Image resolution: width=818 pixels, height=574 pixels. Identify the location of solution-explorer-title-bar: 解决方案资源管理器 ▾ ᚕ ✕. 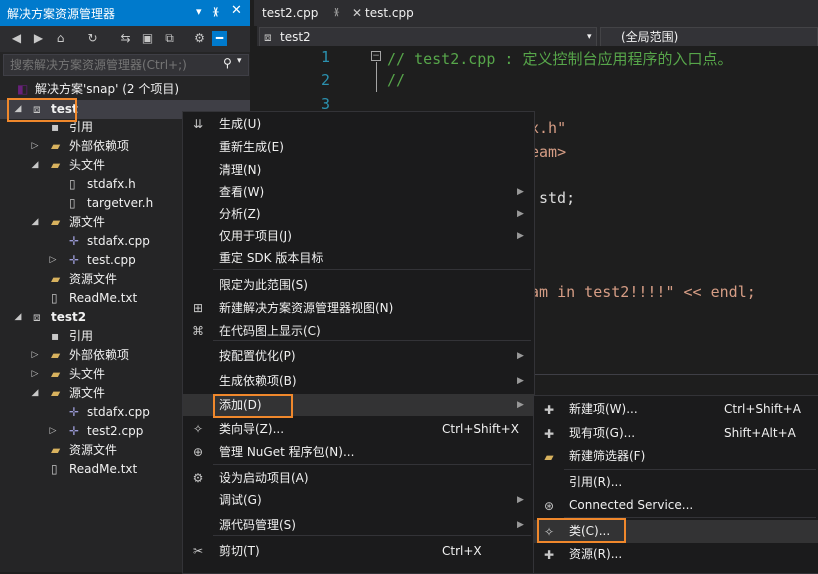
(125, 13).